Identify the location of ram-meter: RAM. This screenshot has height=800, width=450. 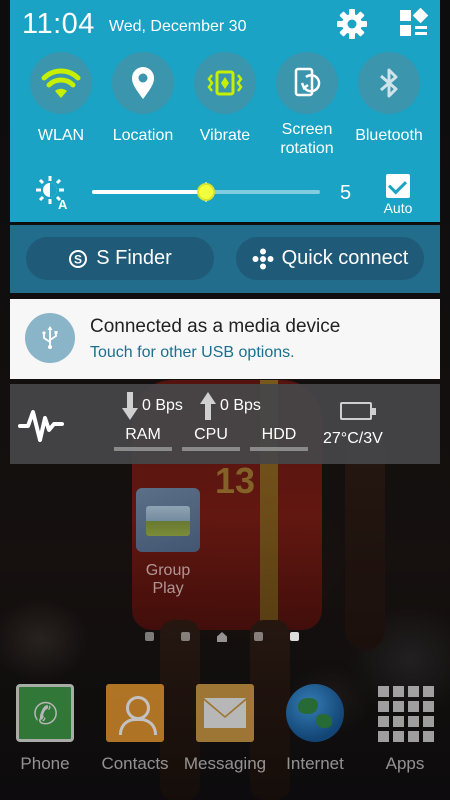
(143, 438).